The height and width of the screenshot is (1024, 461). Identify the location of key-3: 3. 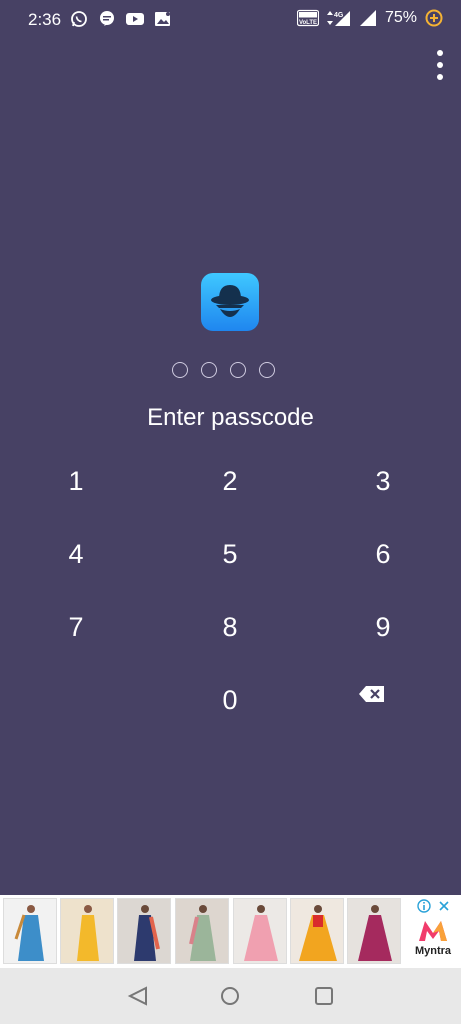
(383, 481).